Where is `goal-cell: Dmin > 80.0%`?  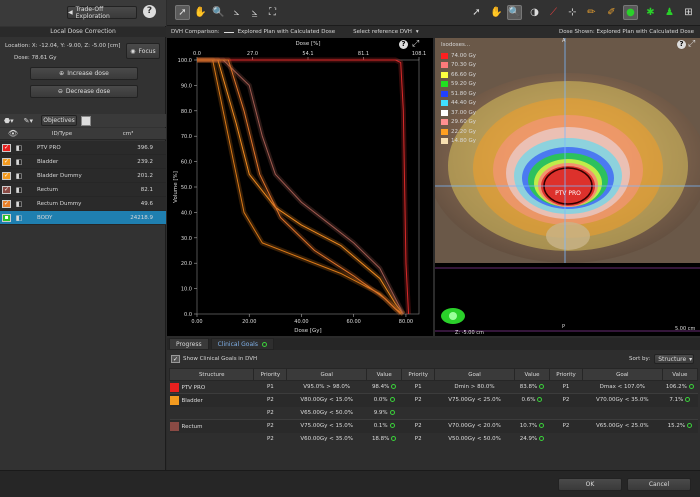 goal-cell: Dmin > 80.0% is located at coordinates (474, 387).